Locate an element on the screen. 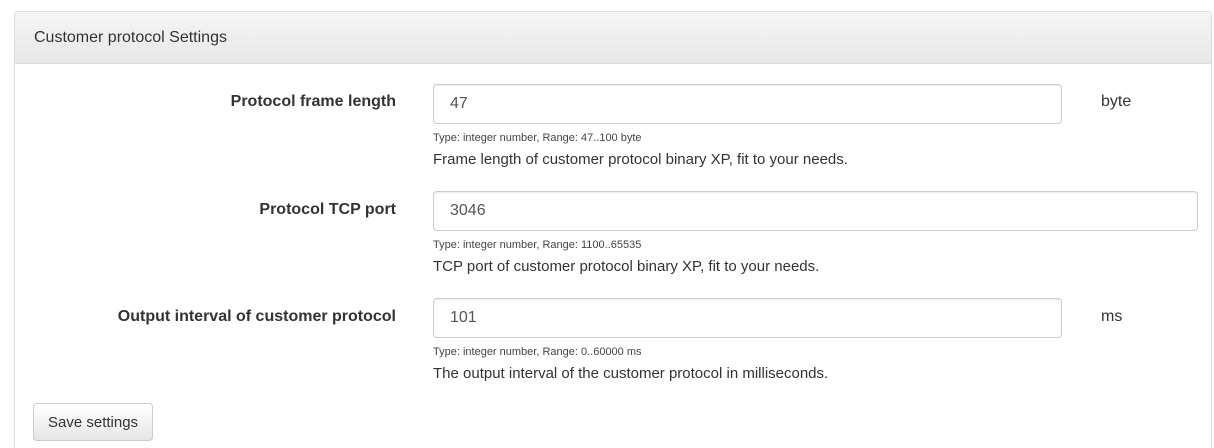  panel-title: Customer protocol Settings is located at coordinates (130, 37).